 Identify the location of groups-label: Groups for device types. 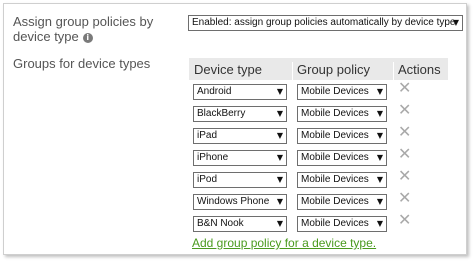
(82, 63).